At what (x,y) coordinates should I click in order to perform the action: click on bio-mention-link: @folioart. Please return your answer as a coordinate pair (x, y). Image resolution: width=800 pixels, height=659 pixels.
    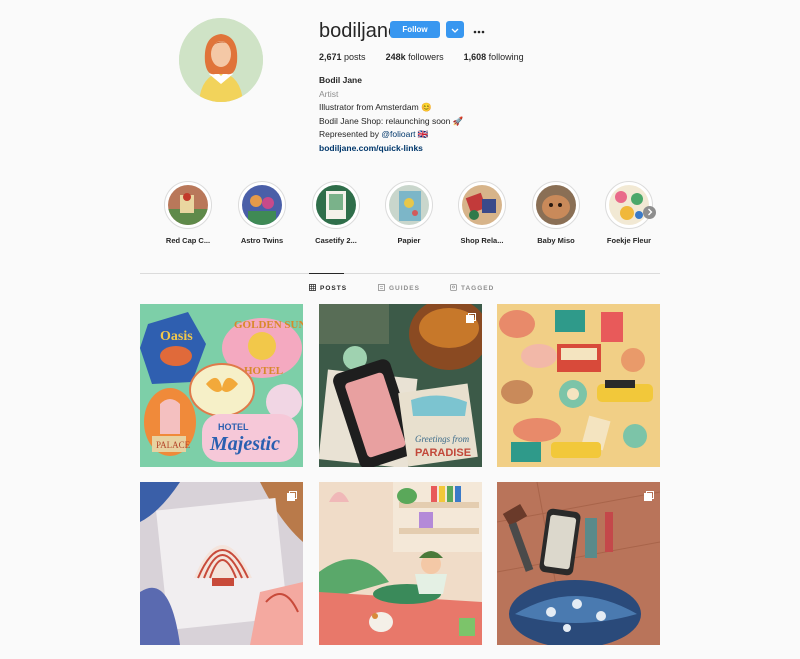
    Looking at the image, I should click on (398, 134).